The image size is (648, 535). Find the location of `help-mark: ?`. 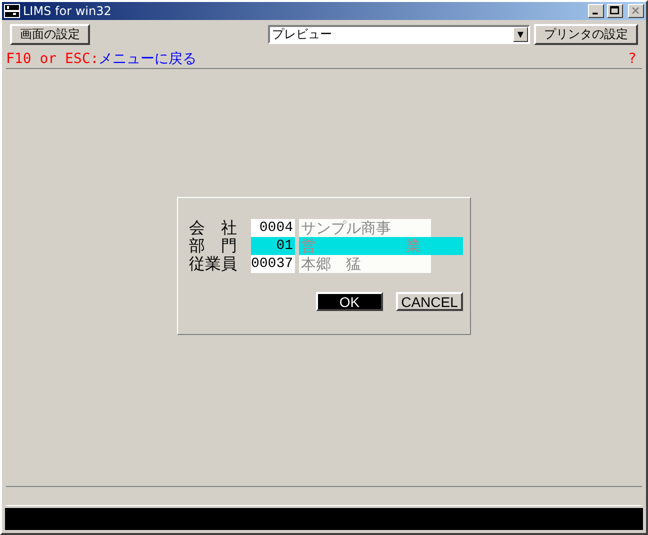

help-mark: ? is located at coordinates (632, 59).